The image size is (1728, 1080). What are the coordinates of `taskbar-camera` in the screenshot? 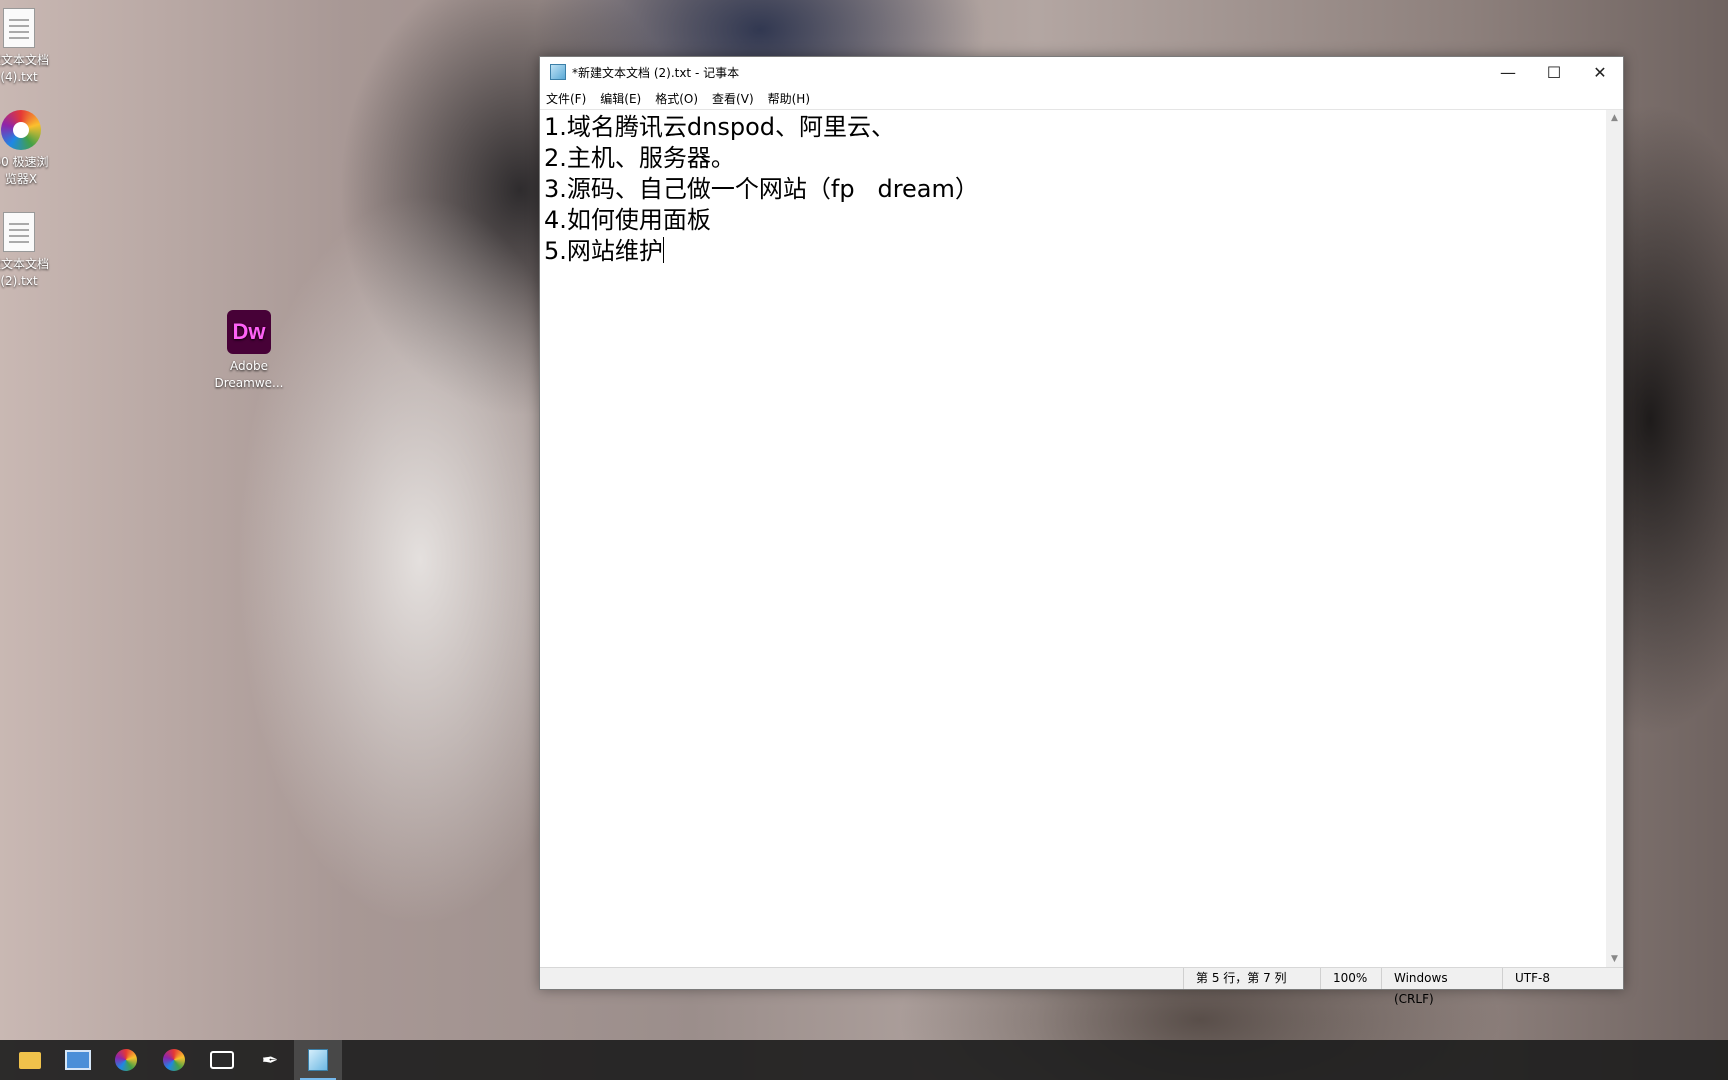 It's located at (222, 1060).